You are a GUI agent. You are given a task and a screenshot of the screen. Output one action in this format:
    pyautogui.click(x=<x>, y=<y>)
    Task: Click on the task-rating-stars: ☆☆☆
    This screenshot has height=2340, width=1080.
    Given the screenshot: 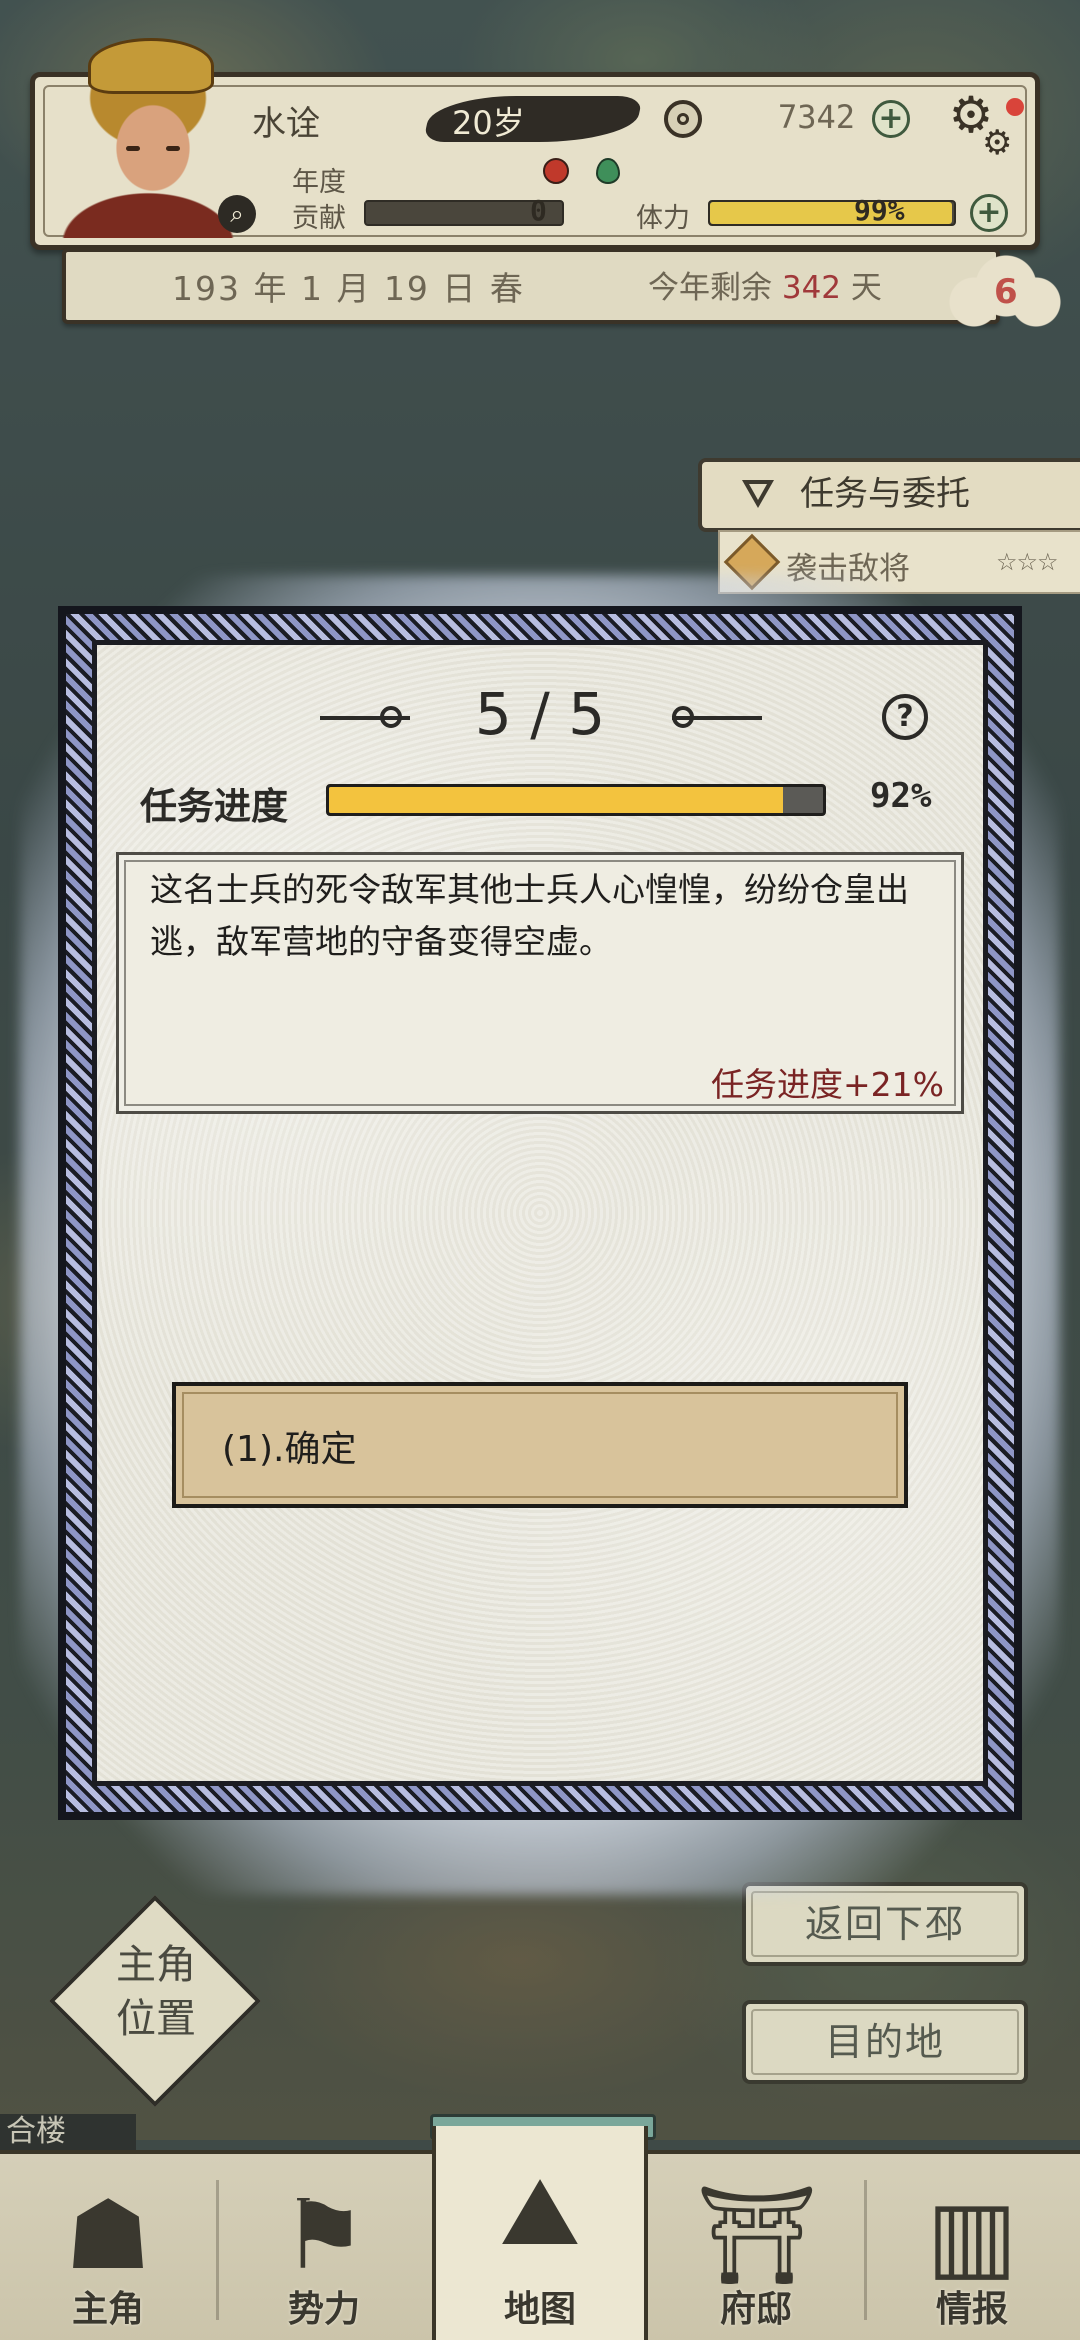 What is the action you would take?
    pyautogui.click(x=1027, y=562)
    